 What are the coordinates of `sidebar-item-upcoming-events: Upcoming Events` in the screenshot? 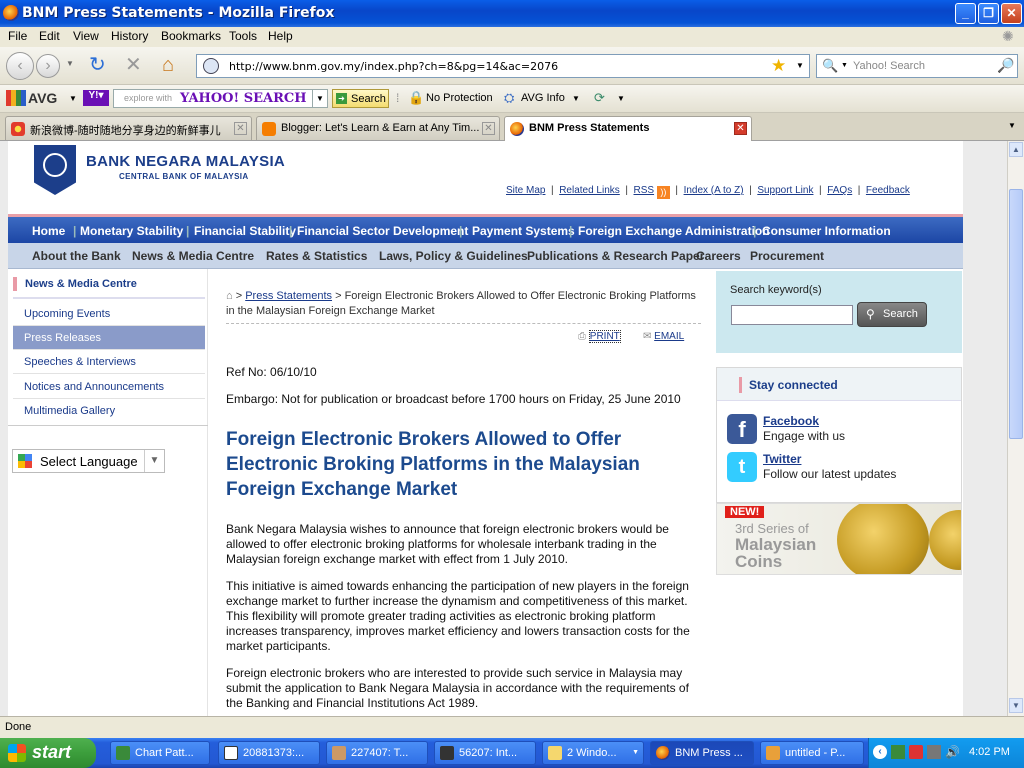 It's located at (109, 314).